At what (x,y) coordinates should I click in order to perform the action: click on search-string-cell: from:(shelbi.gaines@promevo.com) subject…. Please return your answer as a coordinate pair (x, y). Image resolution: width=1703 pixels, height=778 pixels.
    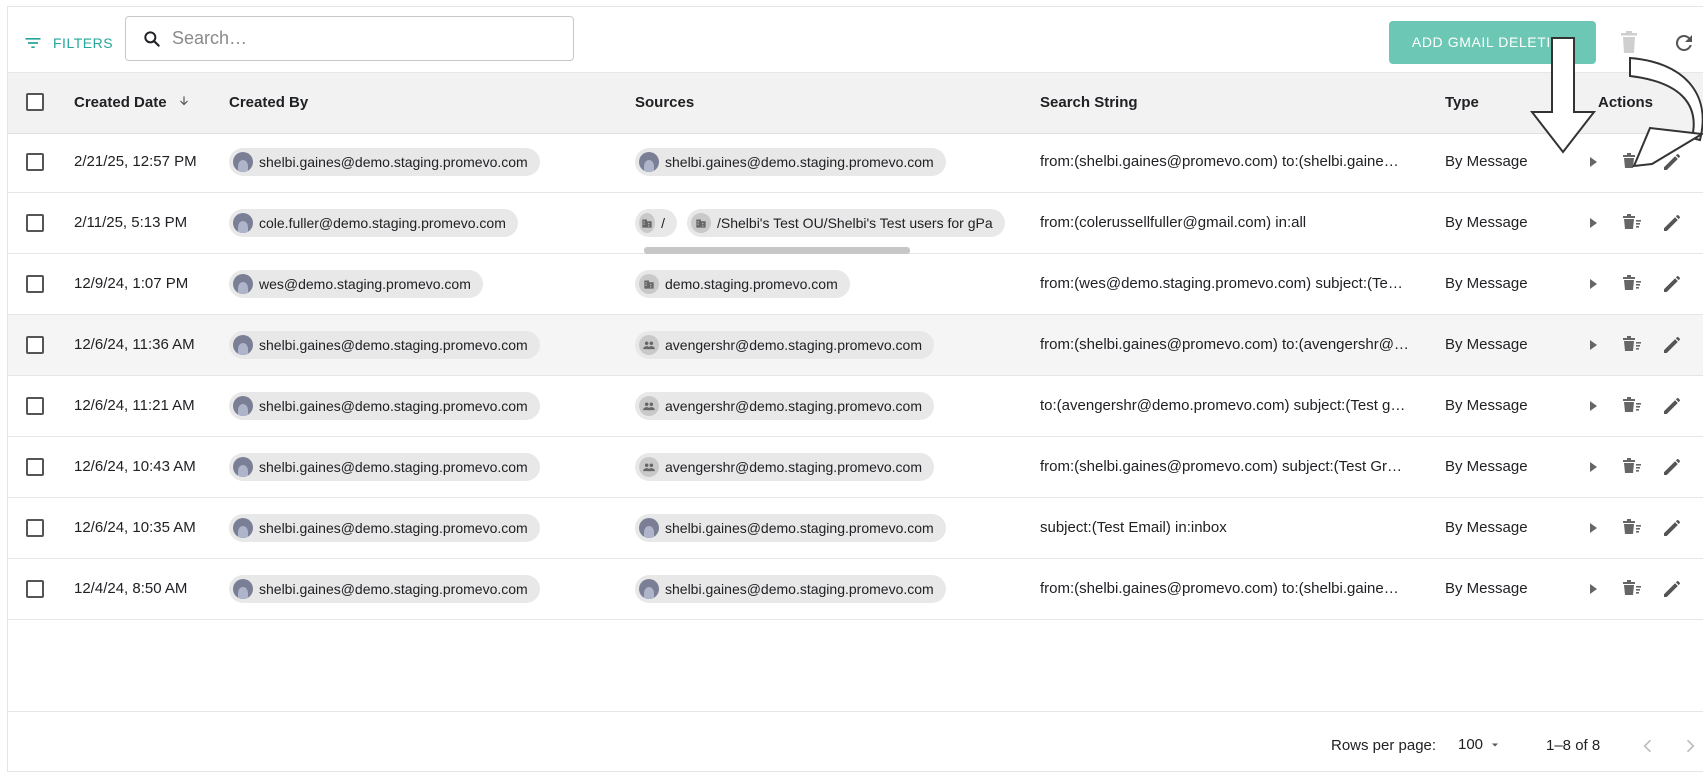
    Looking at the image, I should click on (1221, 466).